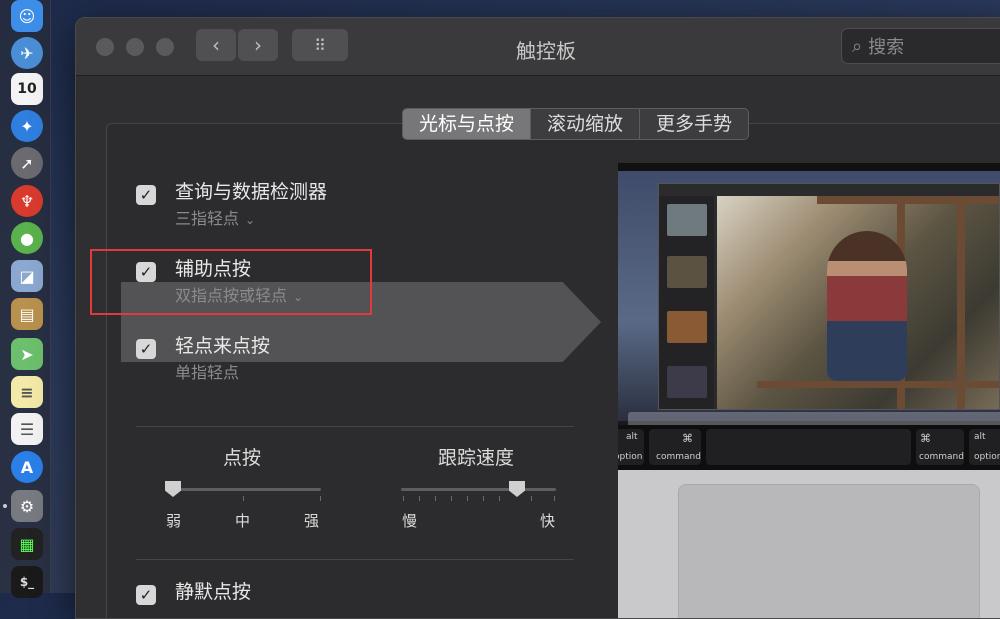 The width and height of the screenshot is (1000, 619). I want to click on dock: ☺ ✈ 10 ✦ ➚ ♆ ● ◪ ▤ ➤ ≡ ☰ A ⚙ ▦ $_, so click(25, 299).